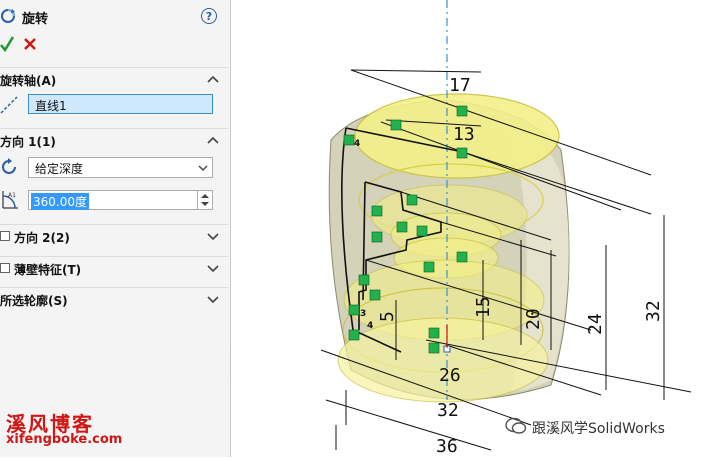 This screenshot has width=711, height=461. I want to click on dimension-5: 5, so click(387, 316).